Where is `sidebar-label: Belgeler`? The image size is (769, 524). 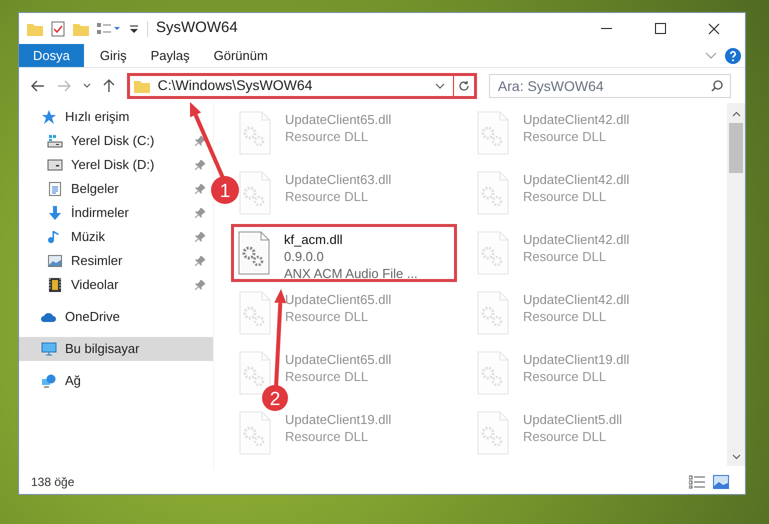
sidebar-label: Belgeler is located at coordinates (95, 189).